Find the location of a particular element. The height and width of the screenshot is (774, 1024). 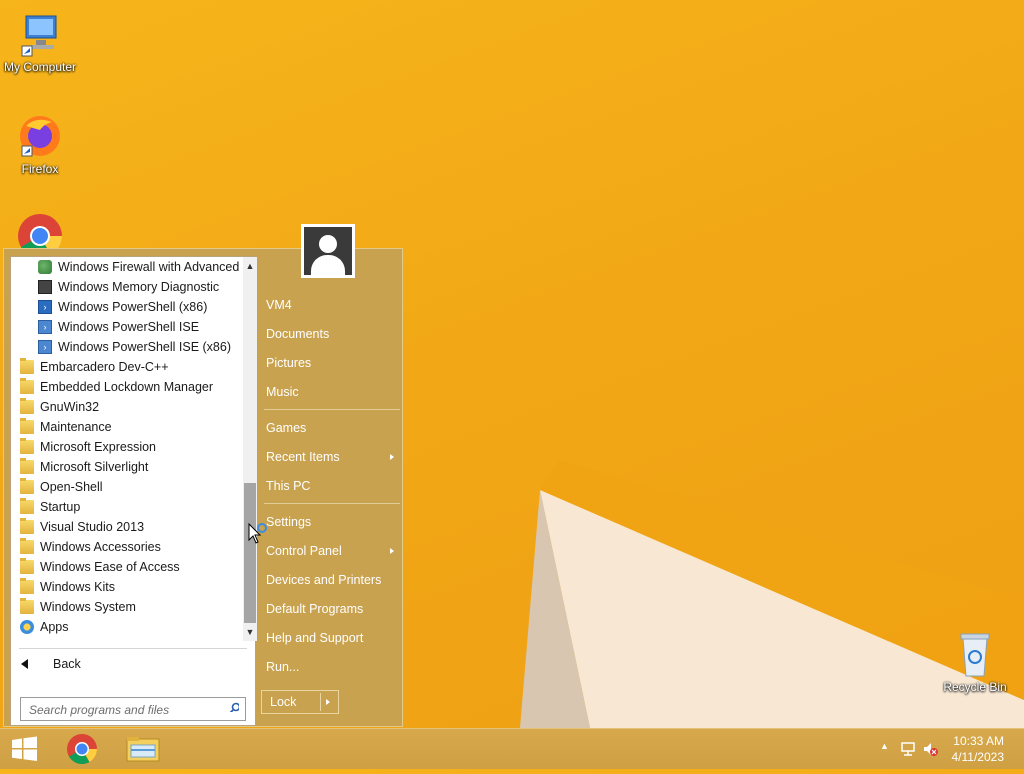

program-folder: Startup is located at coordinates (127, 507).